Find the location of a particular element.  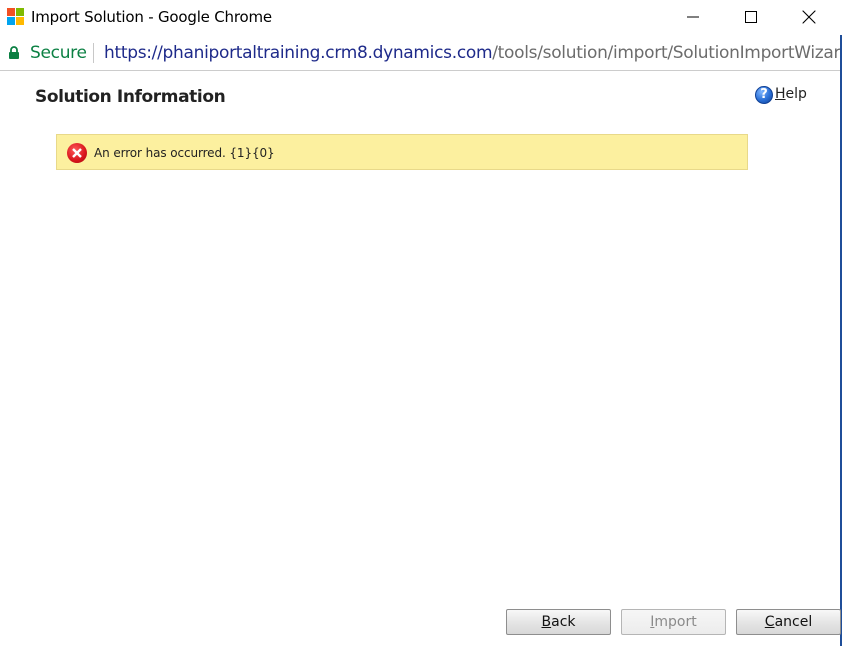

help-rest: elp is located at coordinates (796, 94).